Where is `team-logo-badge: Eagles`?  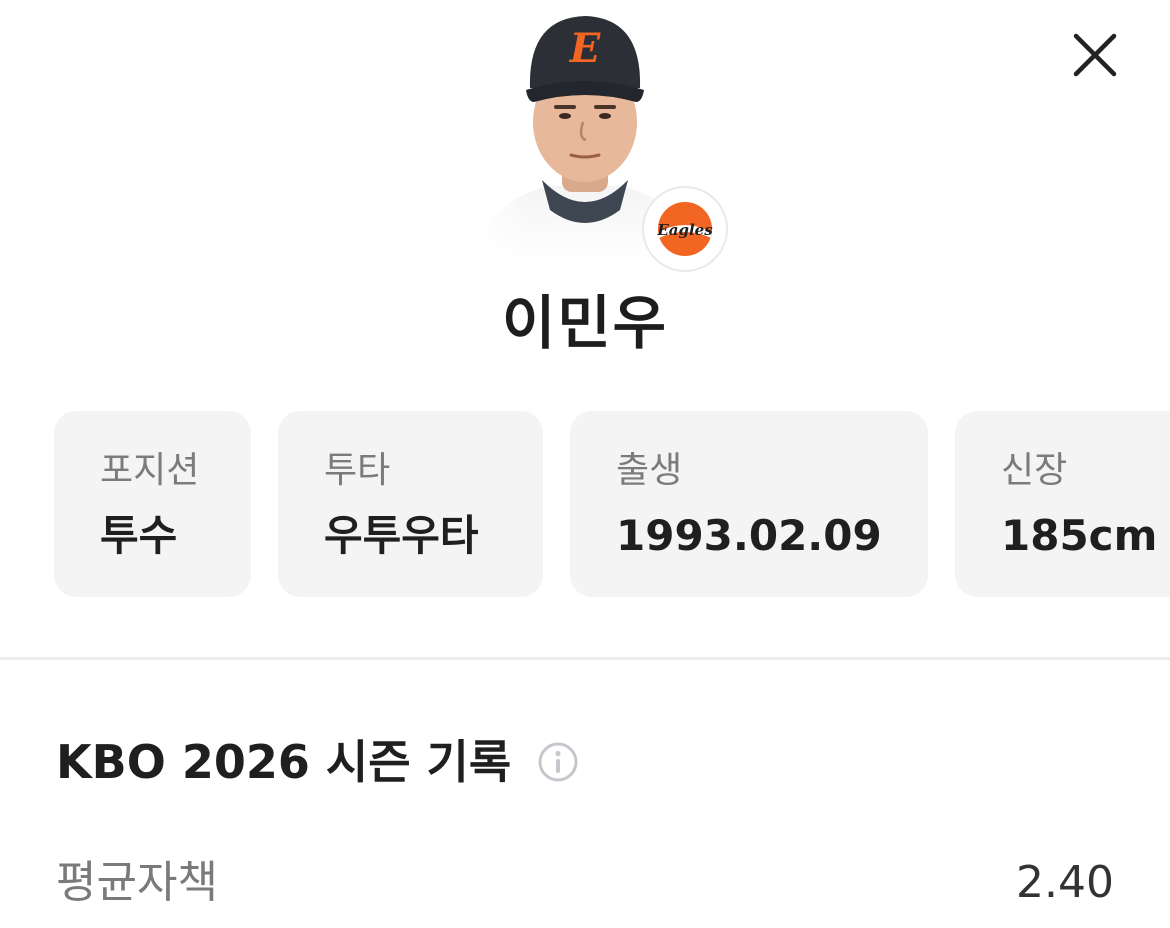 team-logo-badge: Eagles is located at coordinates (685, 229).